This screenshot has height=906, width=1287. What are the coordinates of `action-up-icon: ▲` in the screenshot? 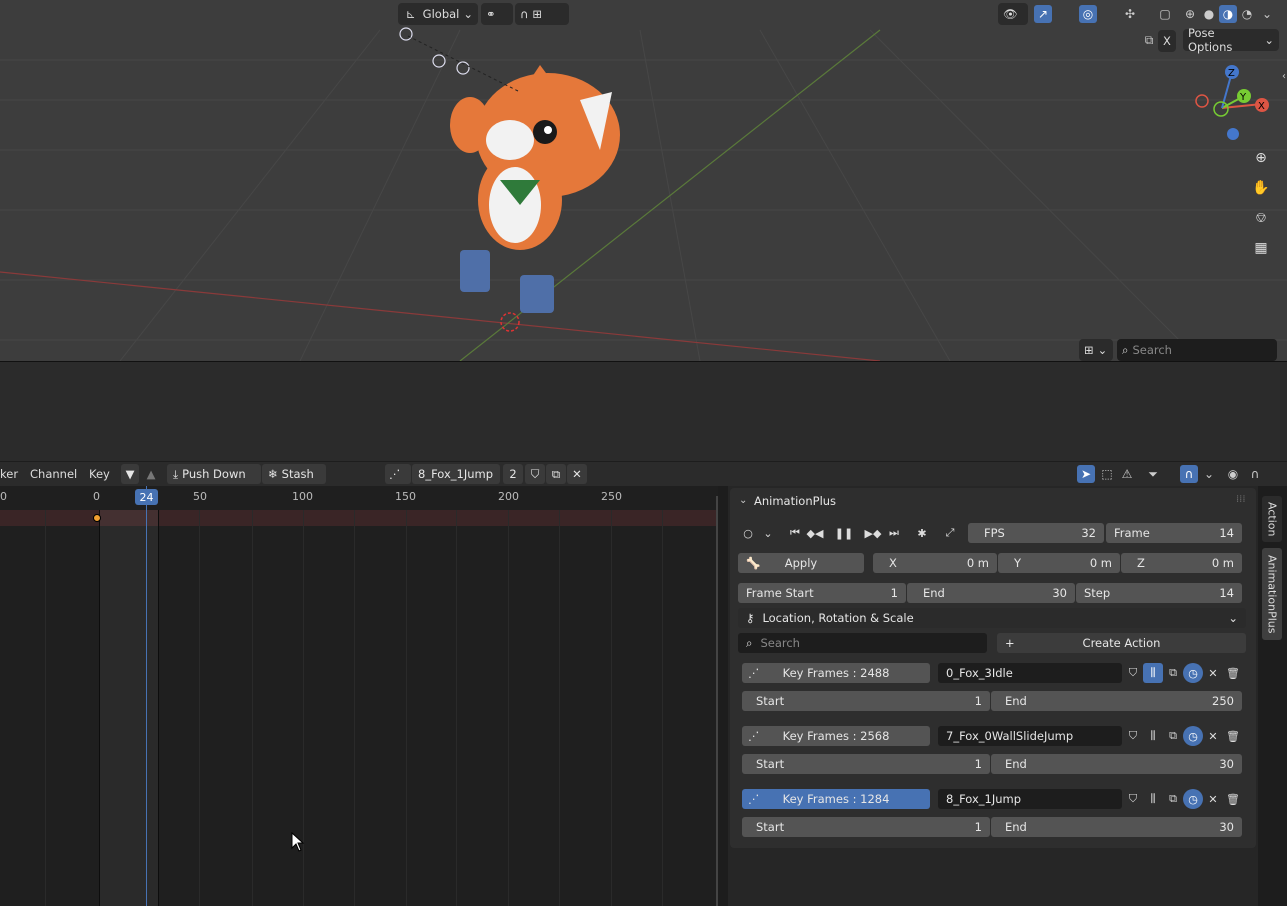 It's located at (151, 474).